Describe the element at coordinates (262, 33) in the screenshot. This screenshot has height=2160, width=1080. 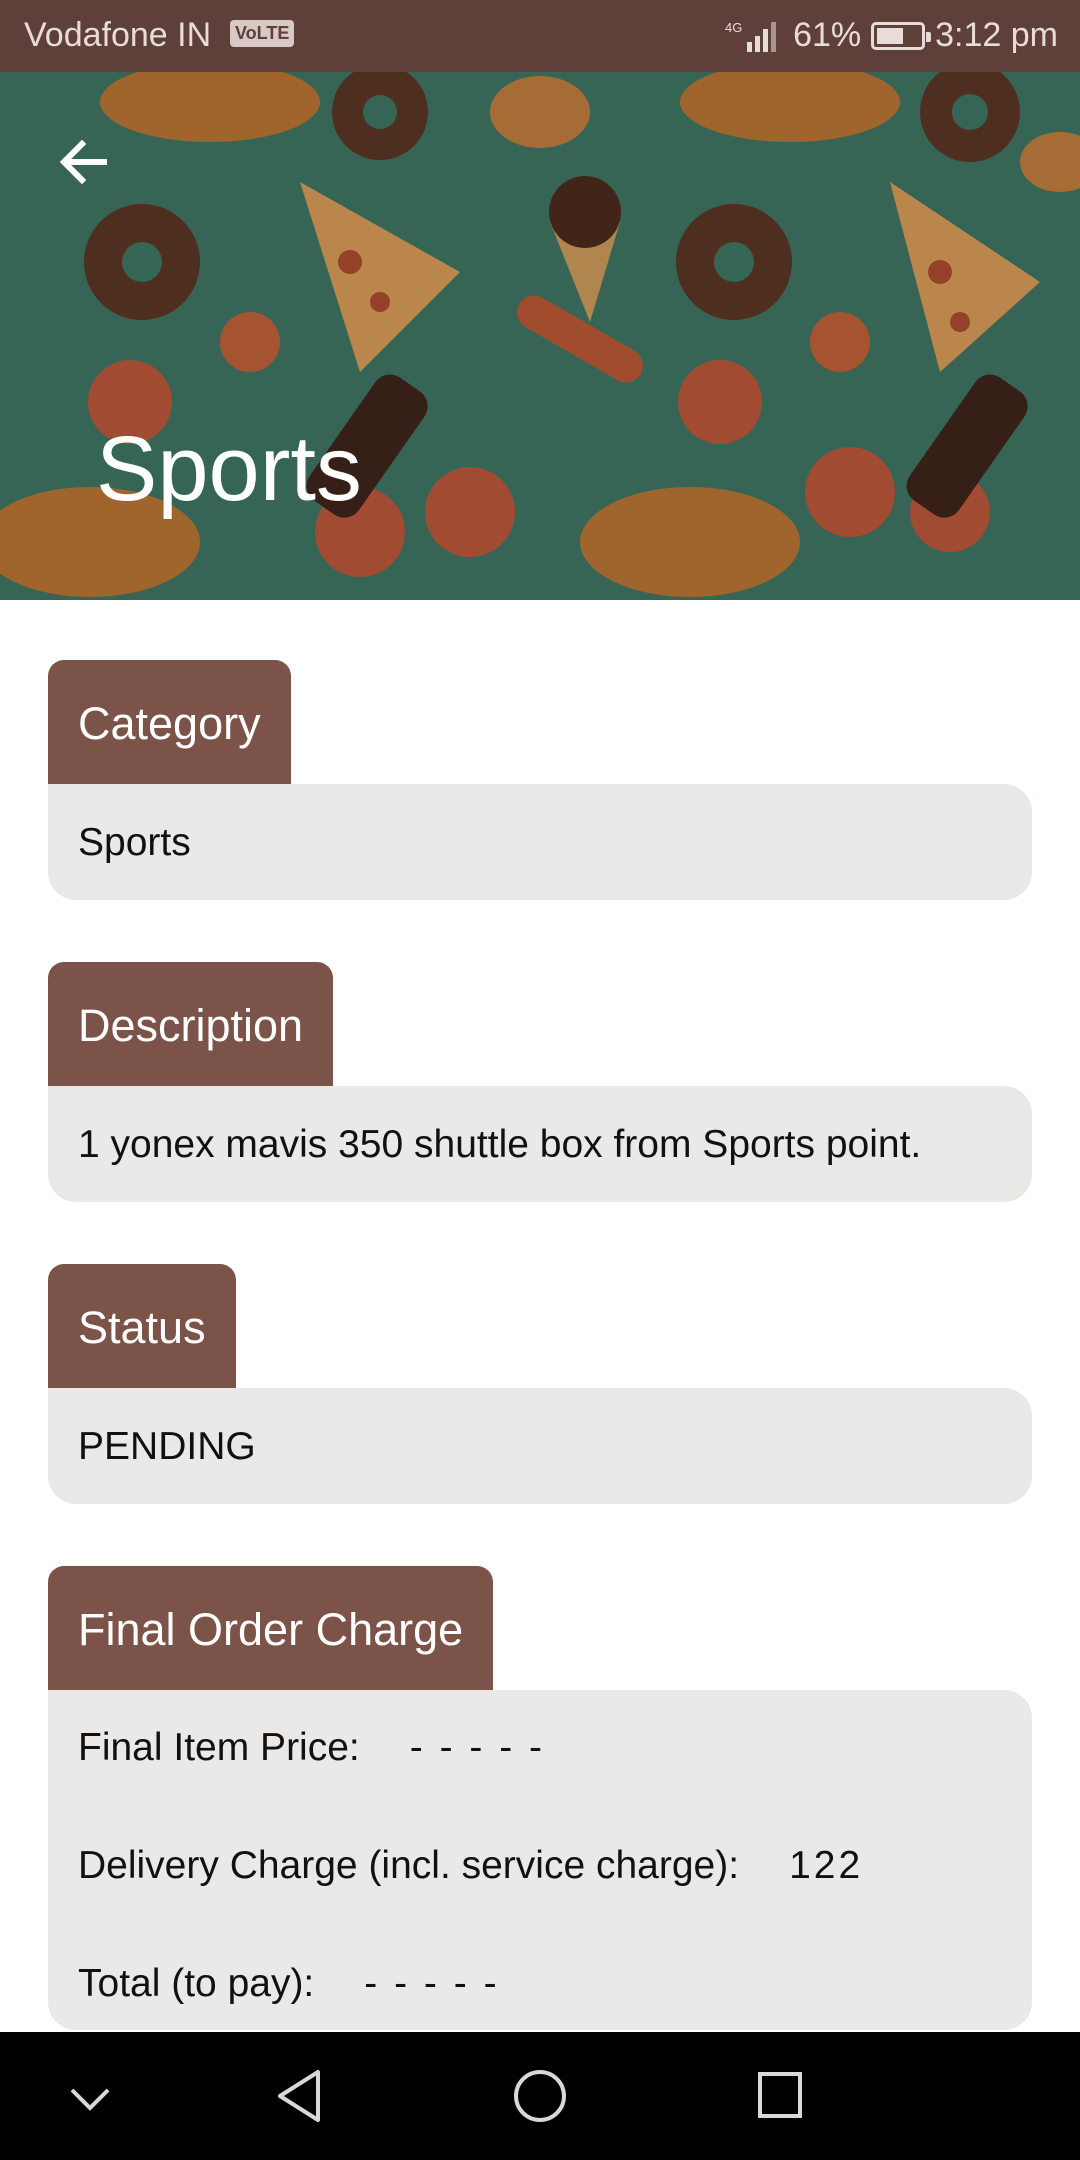
I see `volte-badge: VoLTE` at that location.